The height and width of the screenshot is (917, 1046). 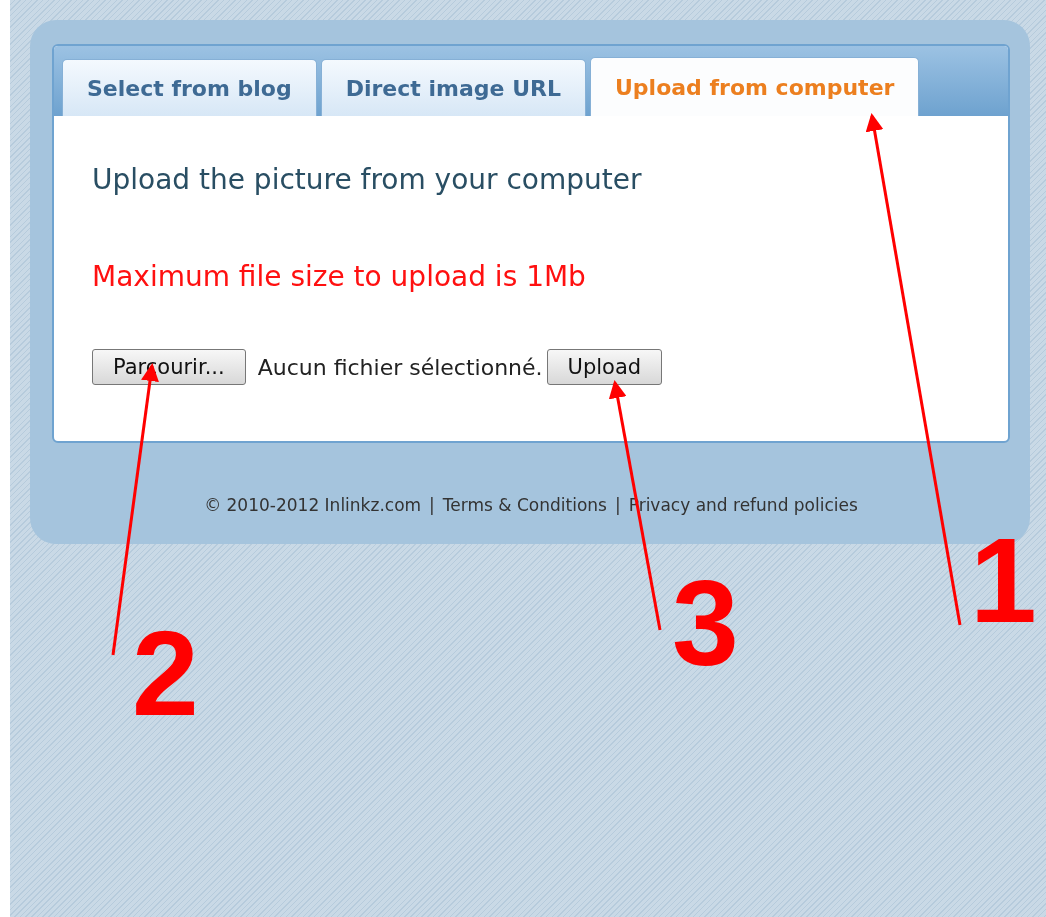 What do you see at coordinates (604, 367) in the screenshot?
I see `upload-button: Upload` at bounding box center [604, 367].